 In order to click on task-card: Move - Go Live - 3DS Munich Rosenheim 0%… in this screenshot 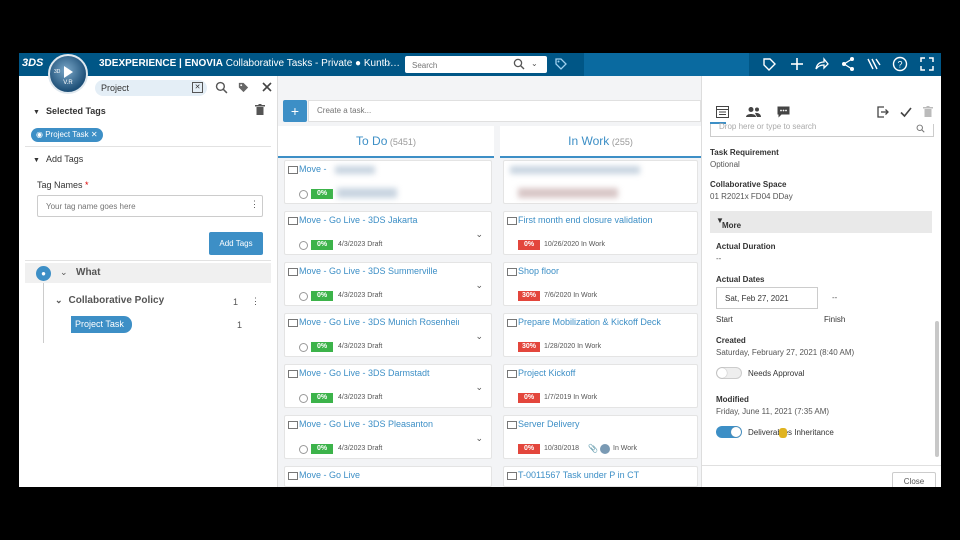, I will do `click(388, 335)`.